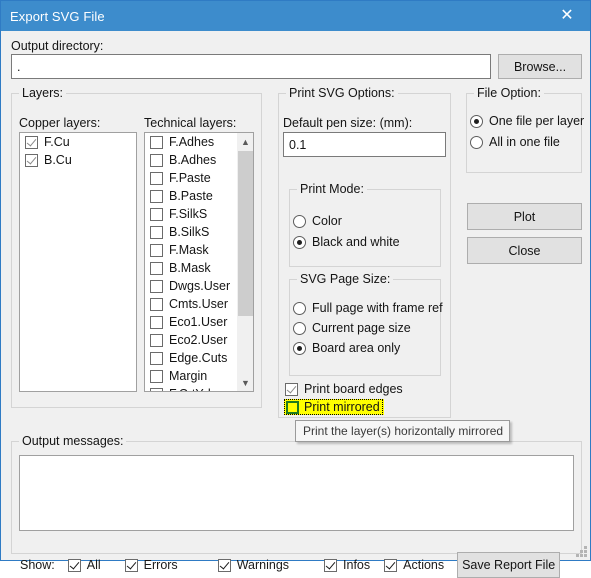 The height and width of the screenshot is (578, 591). What do you see at coordinates (42, 93) in the screenshot?
I see `layers-group-title: Layers:` at bounding box center [42, 93].